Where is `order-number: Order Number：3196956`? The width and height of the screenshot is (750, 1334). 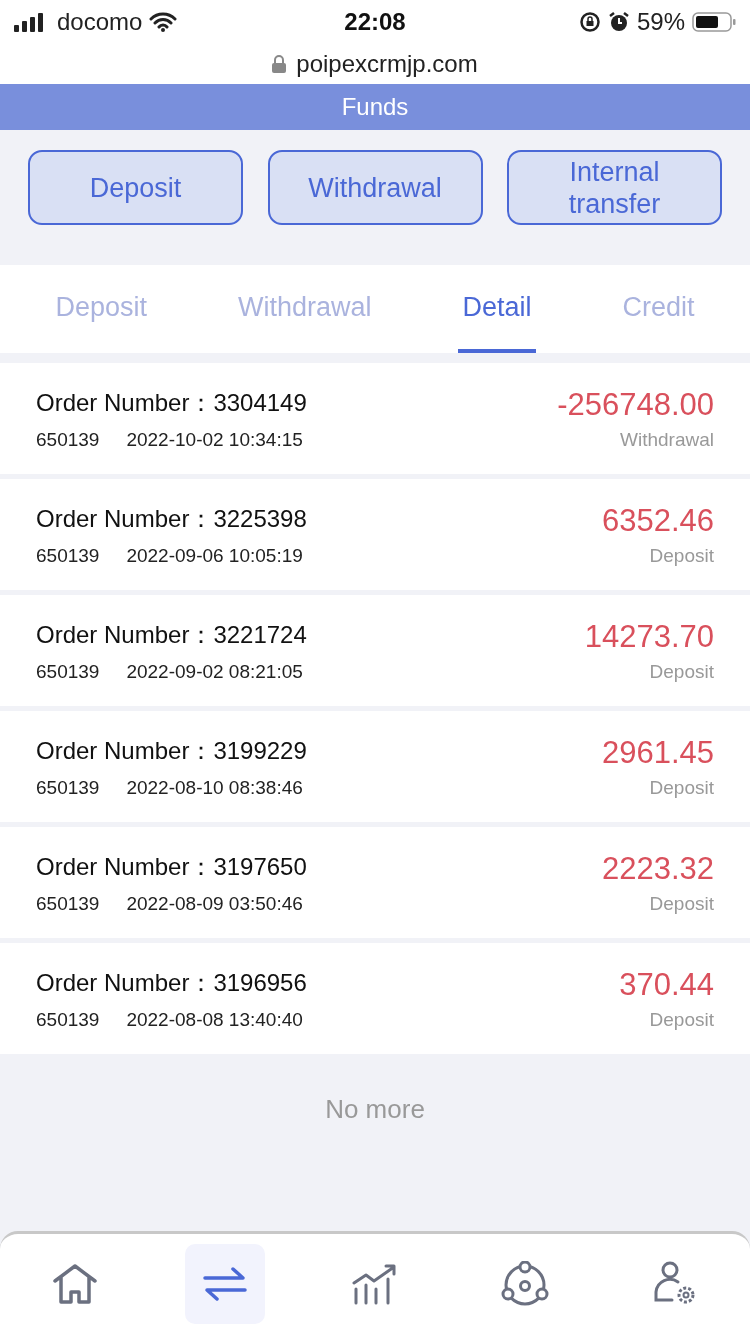
order-number: Order Number：3196956 is located at coordinates (171, 982).